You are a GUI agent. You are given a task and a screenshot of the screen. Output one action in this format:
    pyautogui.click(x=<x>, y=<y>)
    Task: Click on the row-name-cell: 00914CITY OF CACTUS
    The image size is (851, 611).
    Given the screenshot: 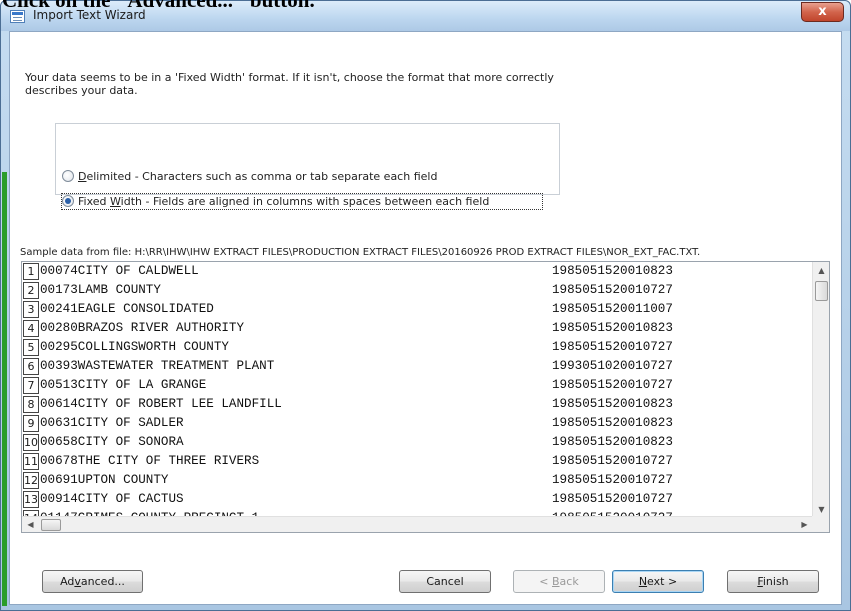 What is the action you would take?
    pyautogui.click(x=112, y=499)
    